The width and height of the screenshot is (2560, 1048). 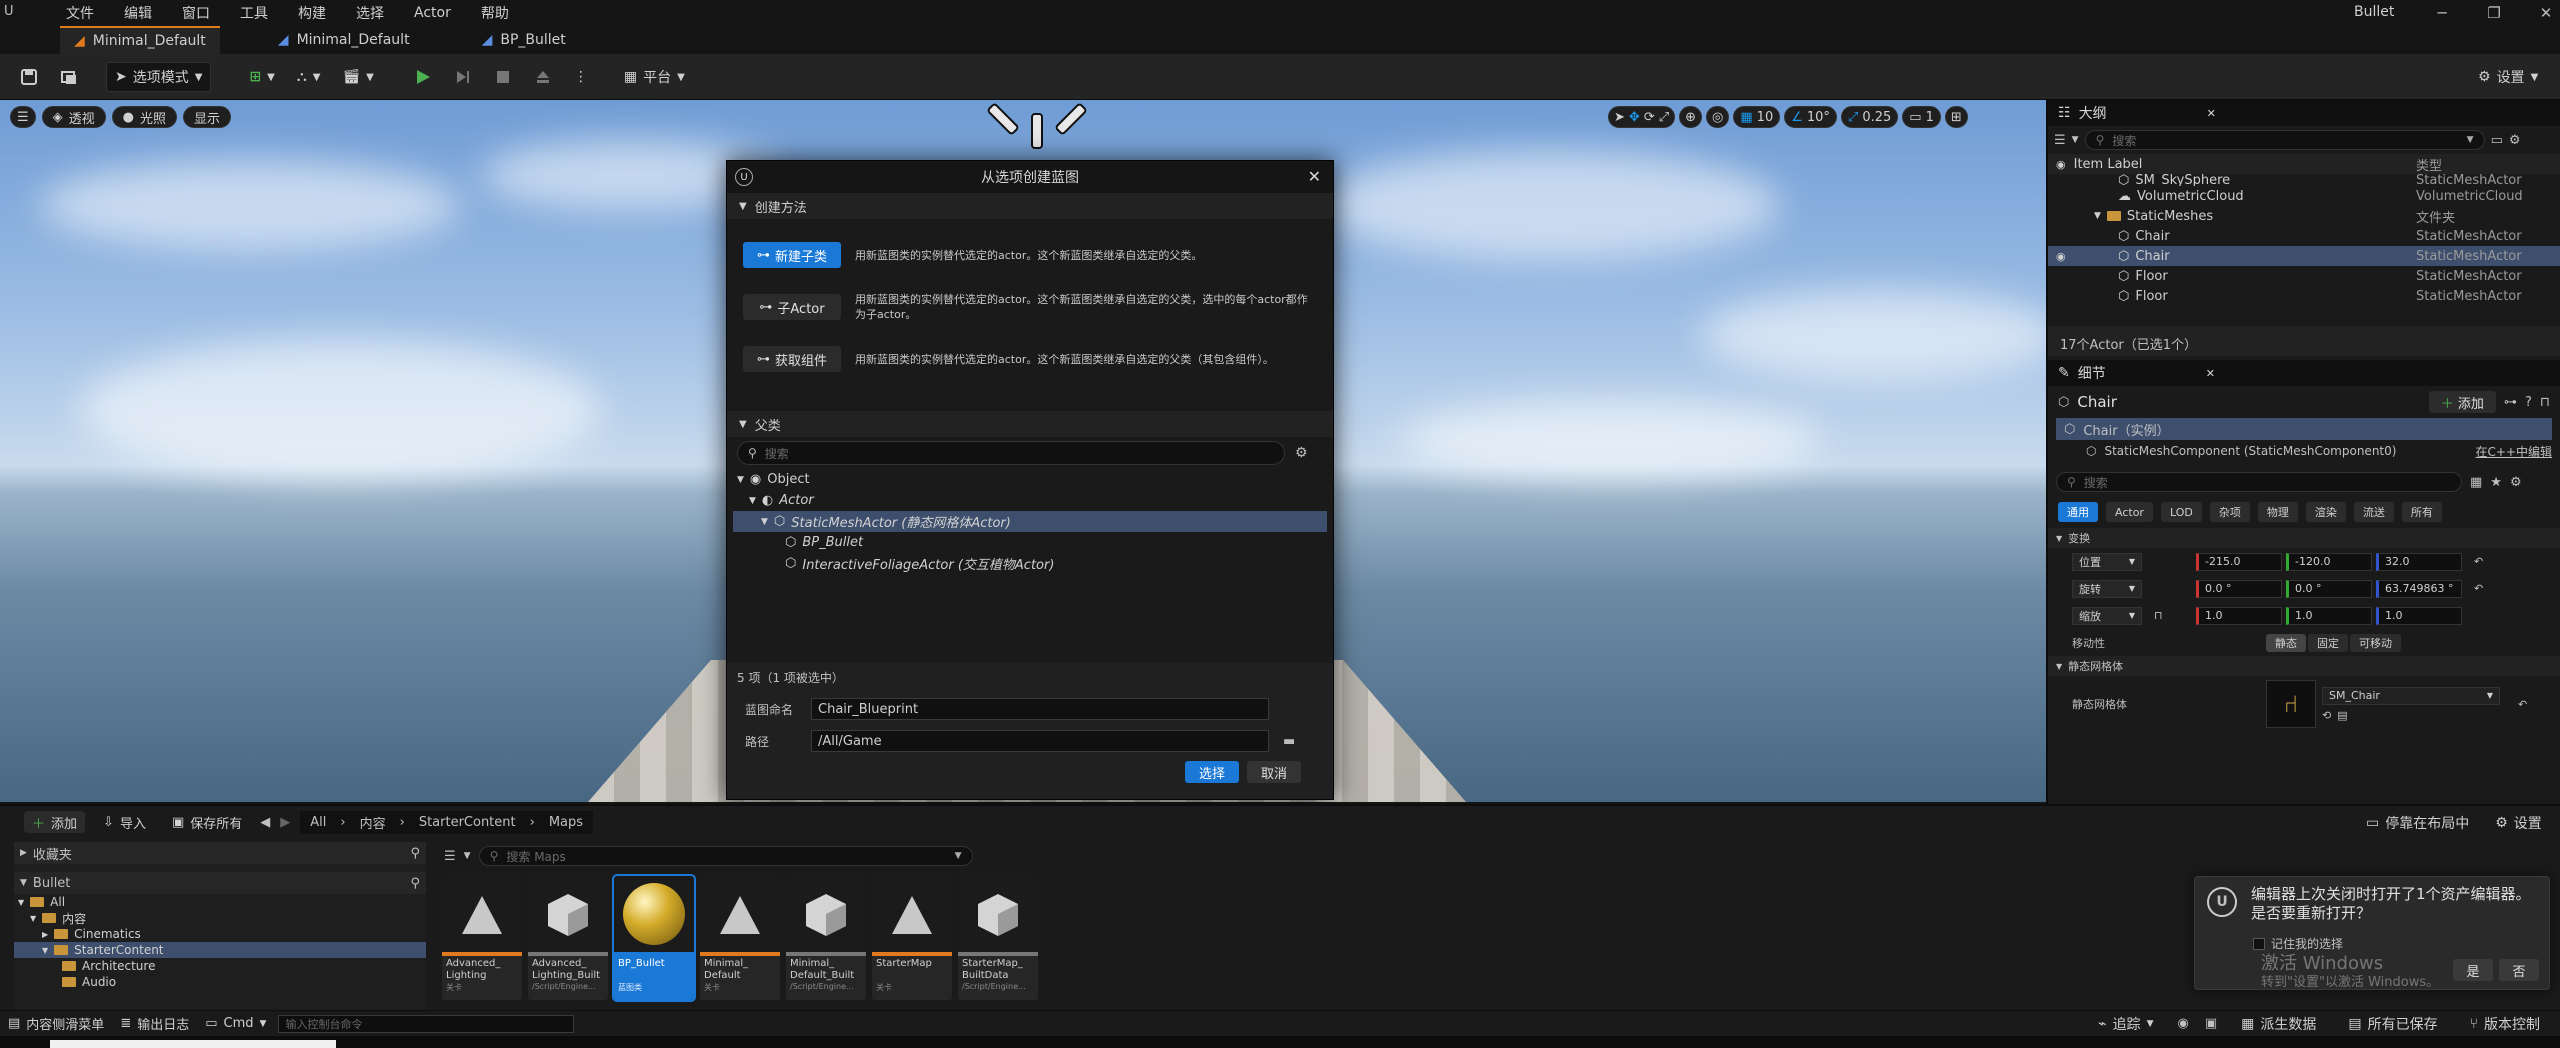 What do you see at coordinates (2326, 715) in the screenshot?
I see `browse-icon: ⟲` at bounding box center [2326, 715].